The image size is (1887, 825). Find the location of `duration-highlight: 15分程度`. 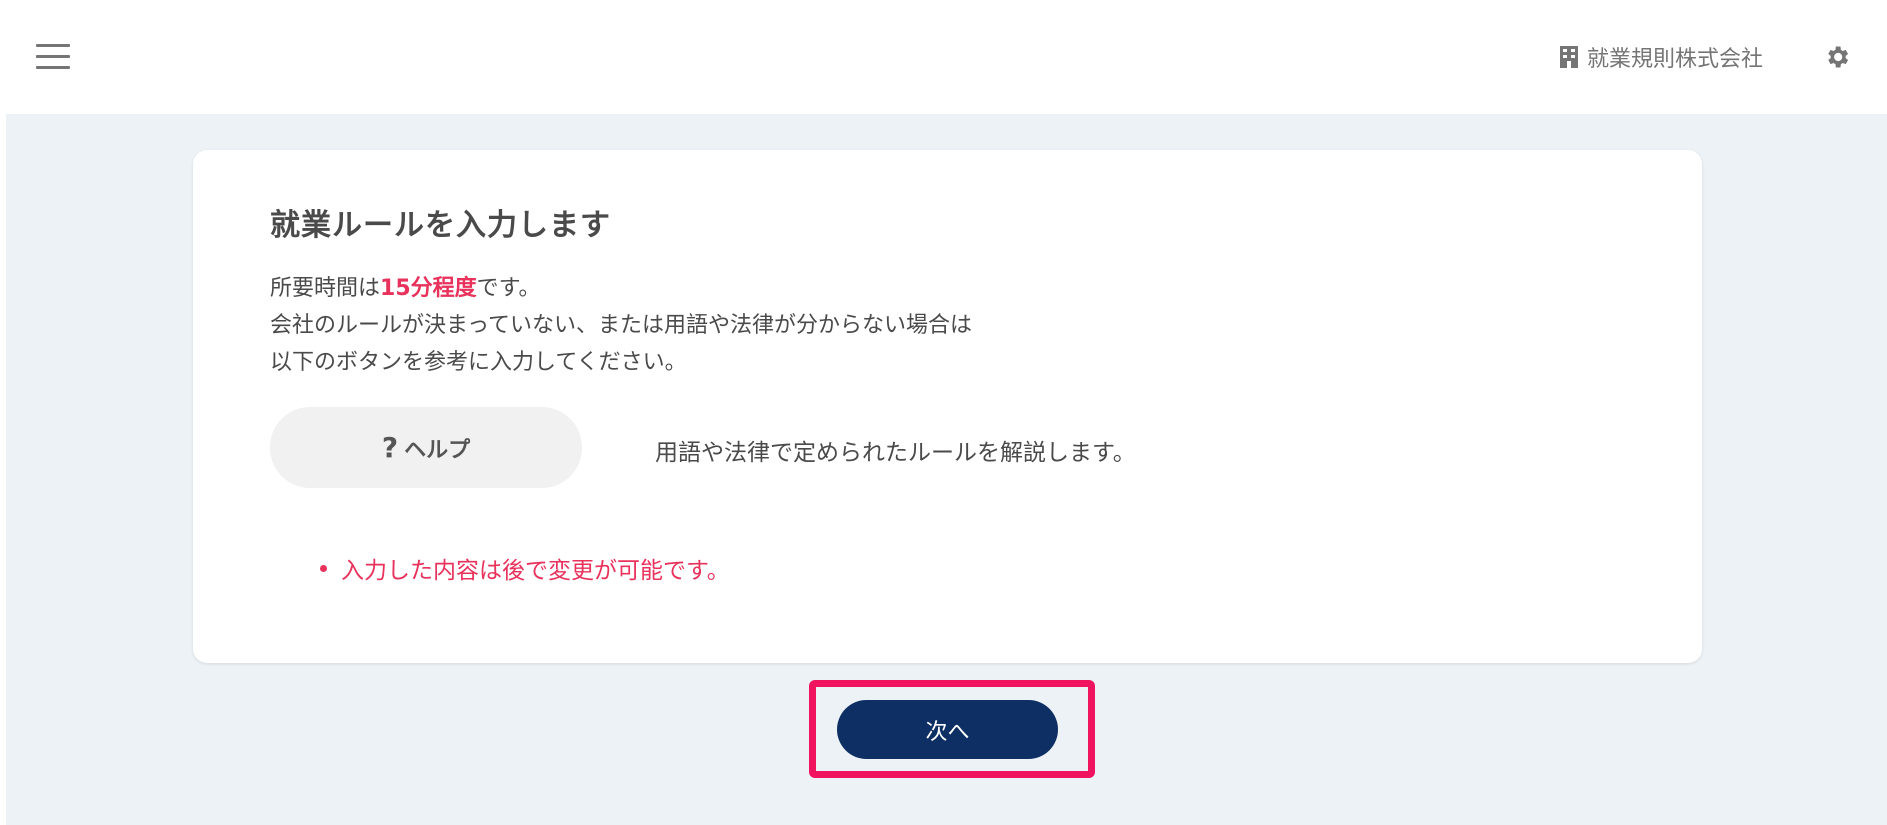

duration-highlight: 15分程度 is located at coordinates (428, 288).